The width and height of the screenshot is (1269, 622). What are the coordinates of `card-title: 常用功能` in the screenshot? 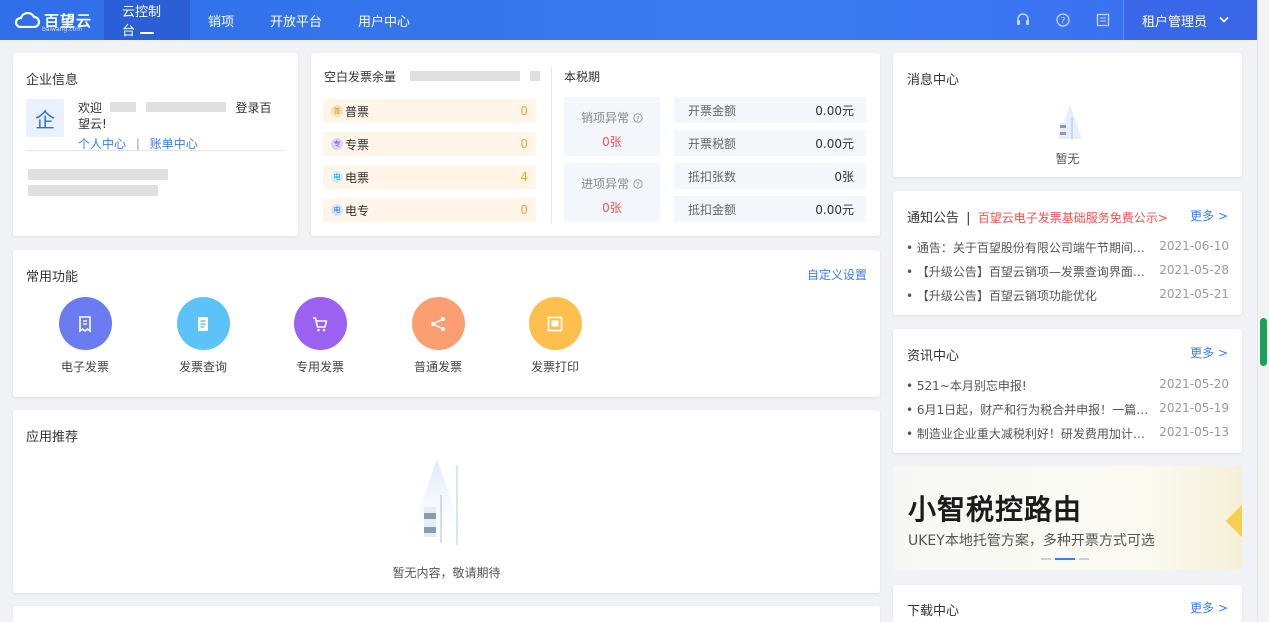 It's located at (52, 277).